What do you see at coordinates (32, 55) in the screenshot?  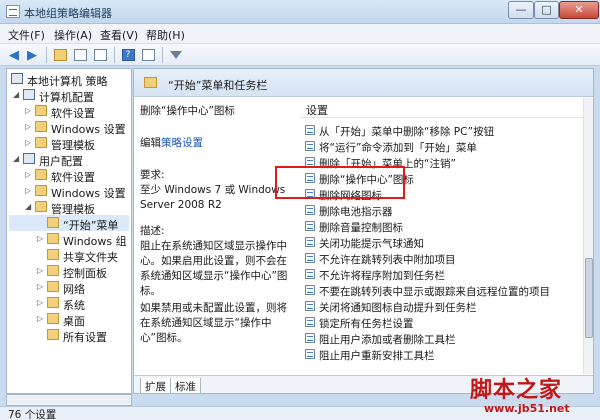 I see `forward-icon: ▶` at bounding box center [32, 55].